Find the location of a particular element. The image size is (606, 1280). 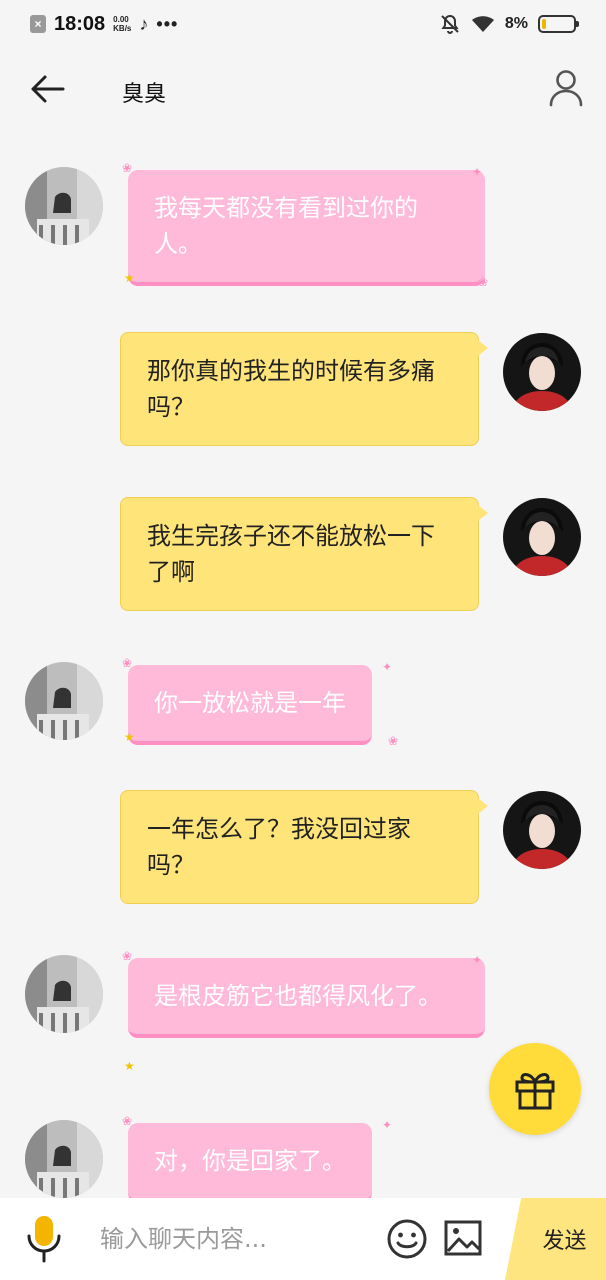

message-bubble-received: 是根皮筋它也都得风化了。 is located at coordinates (306, 998).